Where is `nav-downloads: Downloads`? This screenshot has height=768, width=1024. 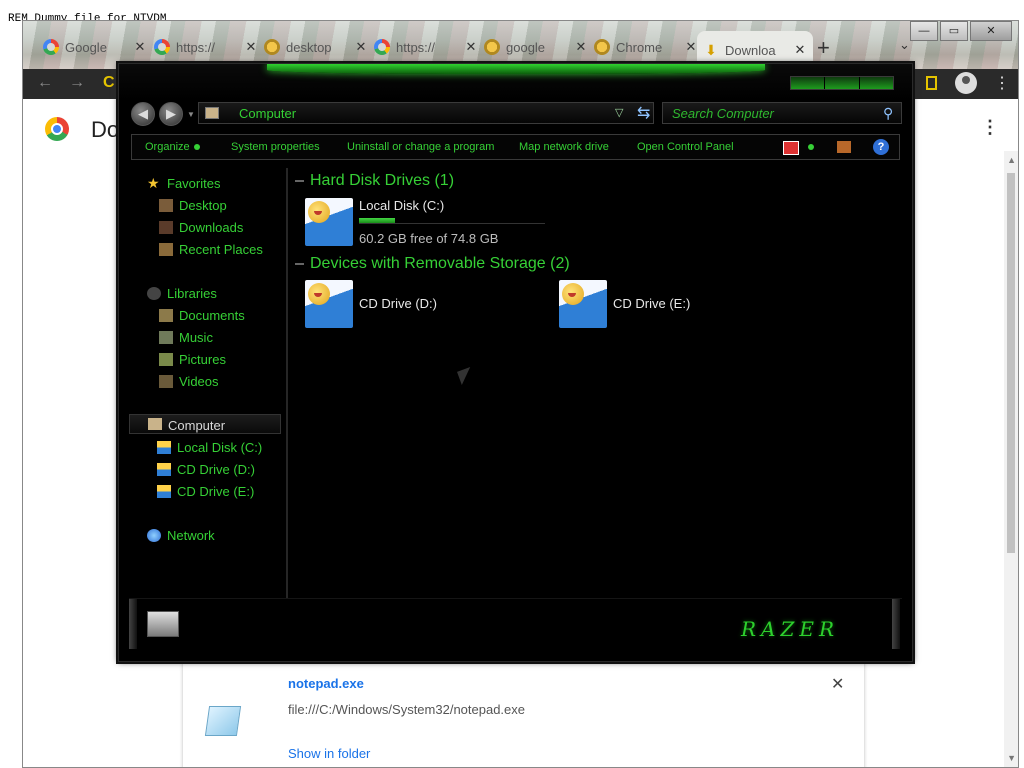 nav-downloads: Downloads is located at coordinates (201, 227).